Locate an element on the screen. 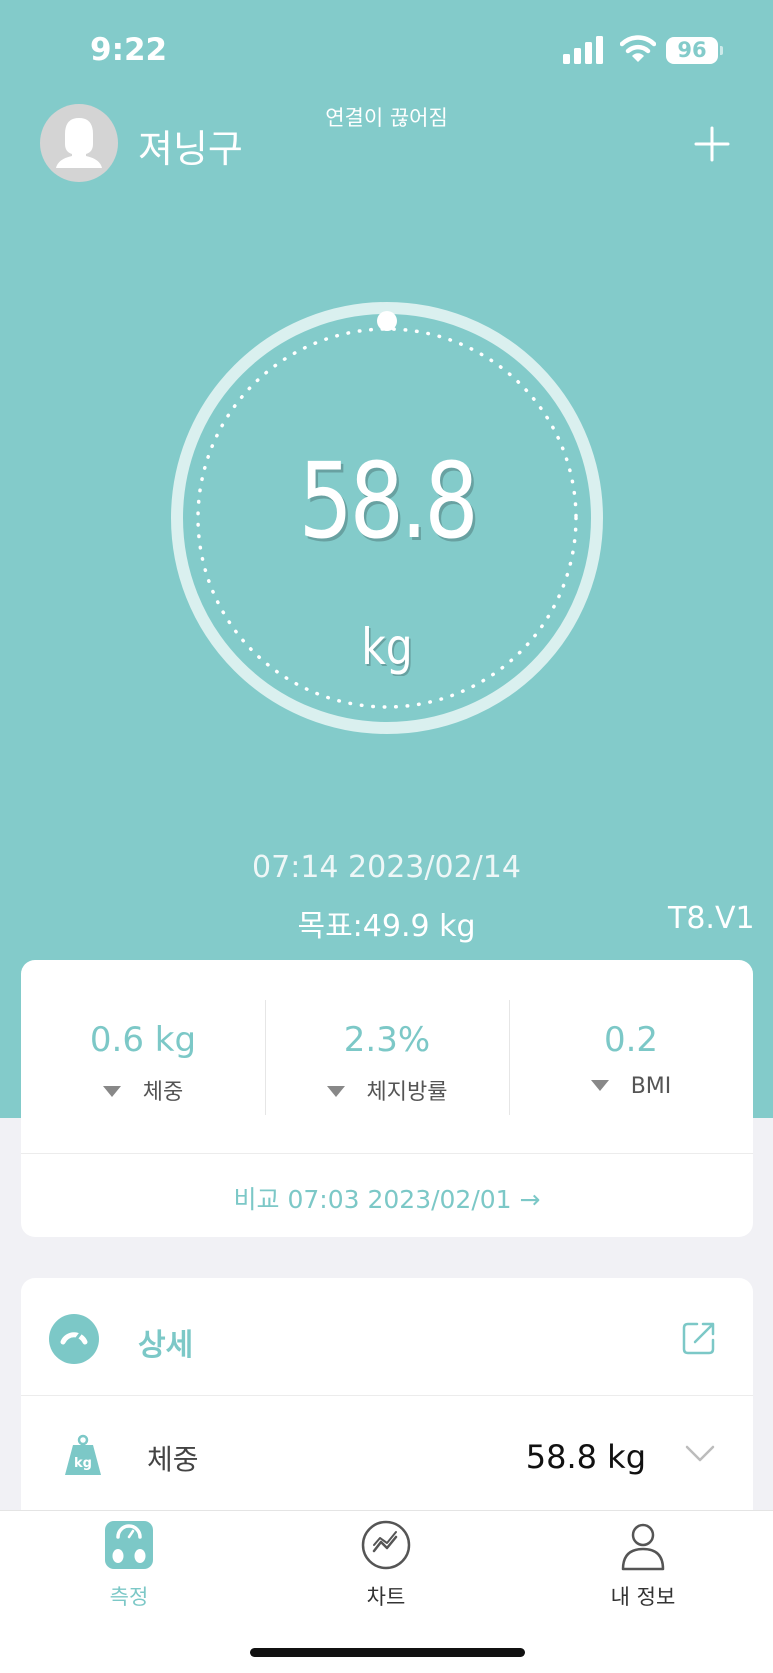 The height and width of the screenshot is (1673, 773). stat-body-fat-change: 2.3% 체지방률 is located at coordinates (387, 1057).